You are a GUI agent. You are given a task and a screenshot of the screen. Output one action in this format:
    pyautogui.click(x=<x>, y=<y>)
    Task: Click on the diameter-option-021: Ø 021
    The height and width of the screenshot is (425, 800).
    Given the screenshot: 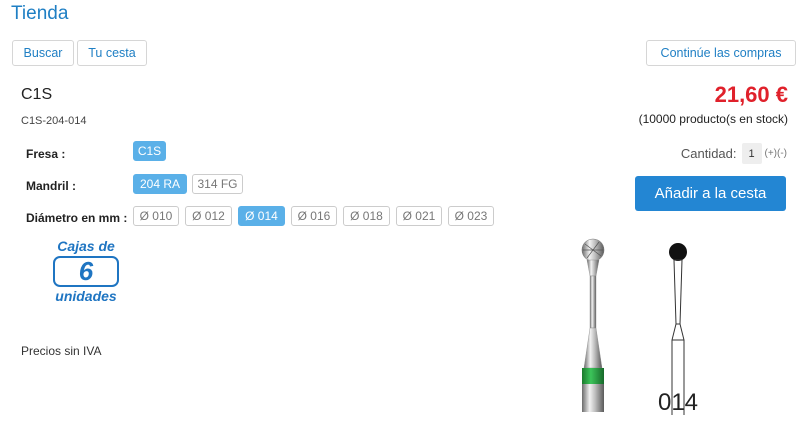 What is the action you would take?
    pyautogui.click(x=419, y=216)
    